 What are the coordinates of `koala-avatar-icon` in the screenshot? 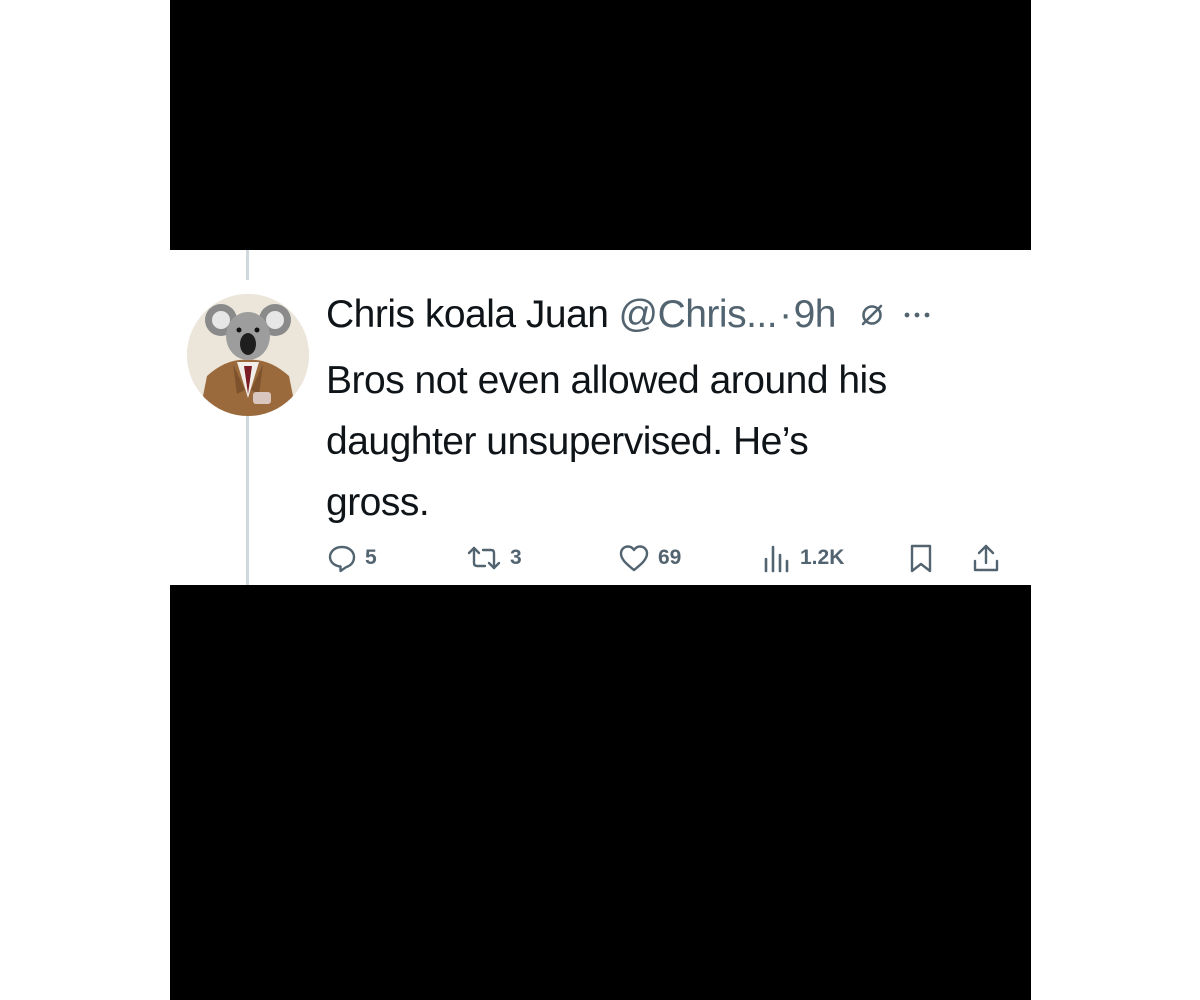 It's located at (248, 355).